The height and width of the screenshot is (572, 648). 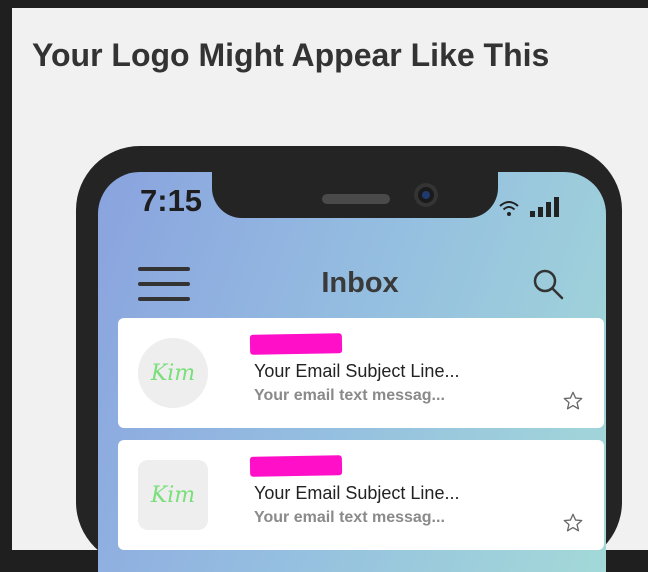 I want to click on inbox-title: Inbox, so click(x=360, y=283).